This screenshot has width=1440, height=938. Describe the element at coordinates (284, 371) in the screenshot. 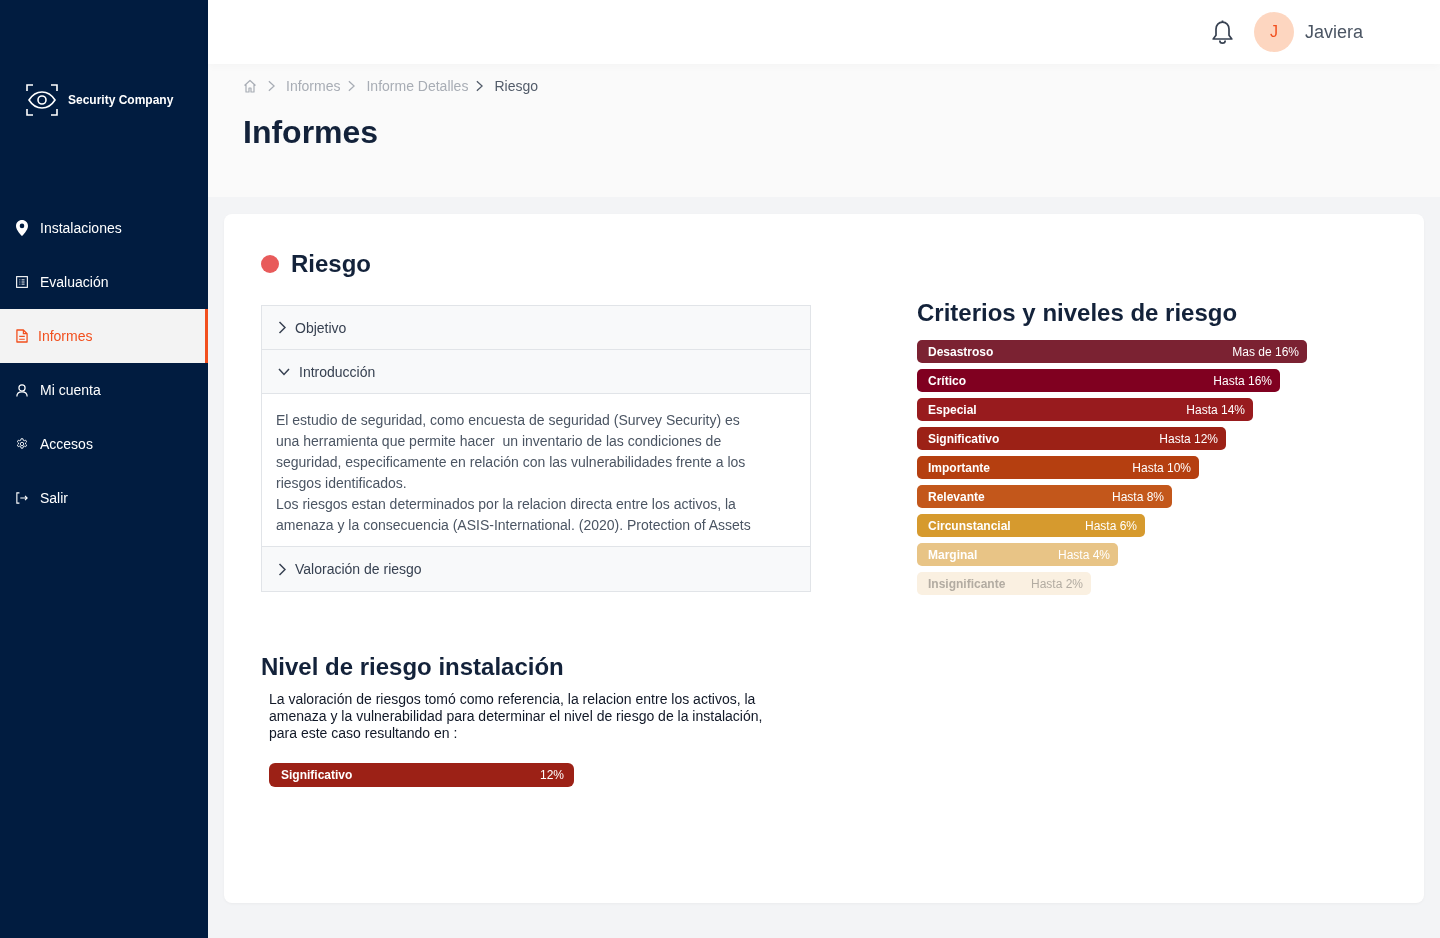

I see `chevron-down-icon` at that location.